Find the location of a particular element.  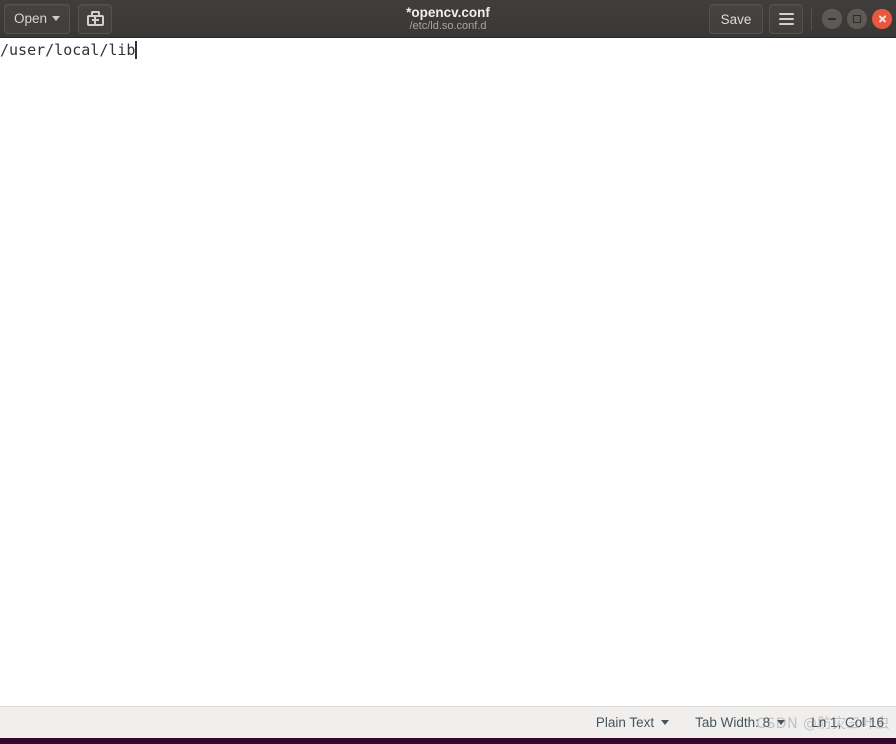

bottom-accent-bar is located at coordinates (448, 741).